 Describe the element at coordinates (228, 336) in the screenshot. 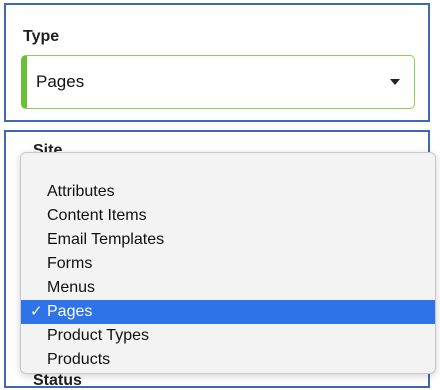

I see `dropdown-item-product-types: Product Types` at that location.